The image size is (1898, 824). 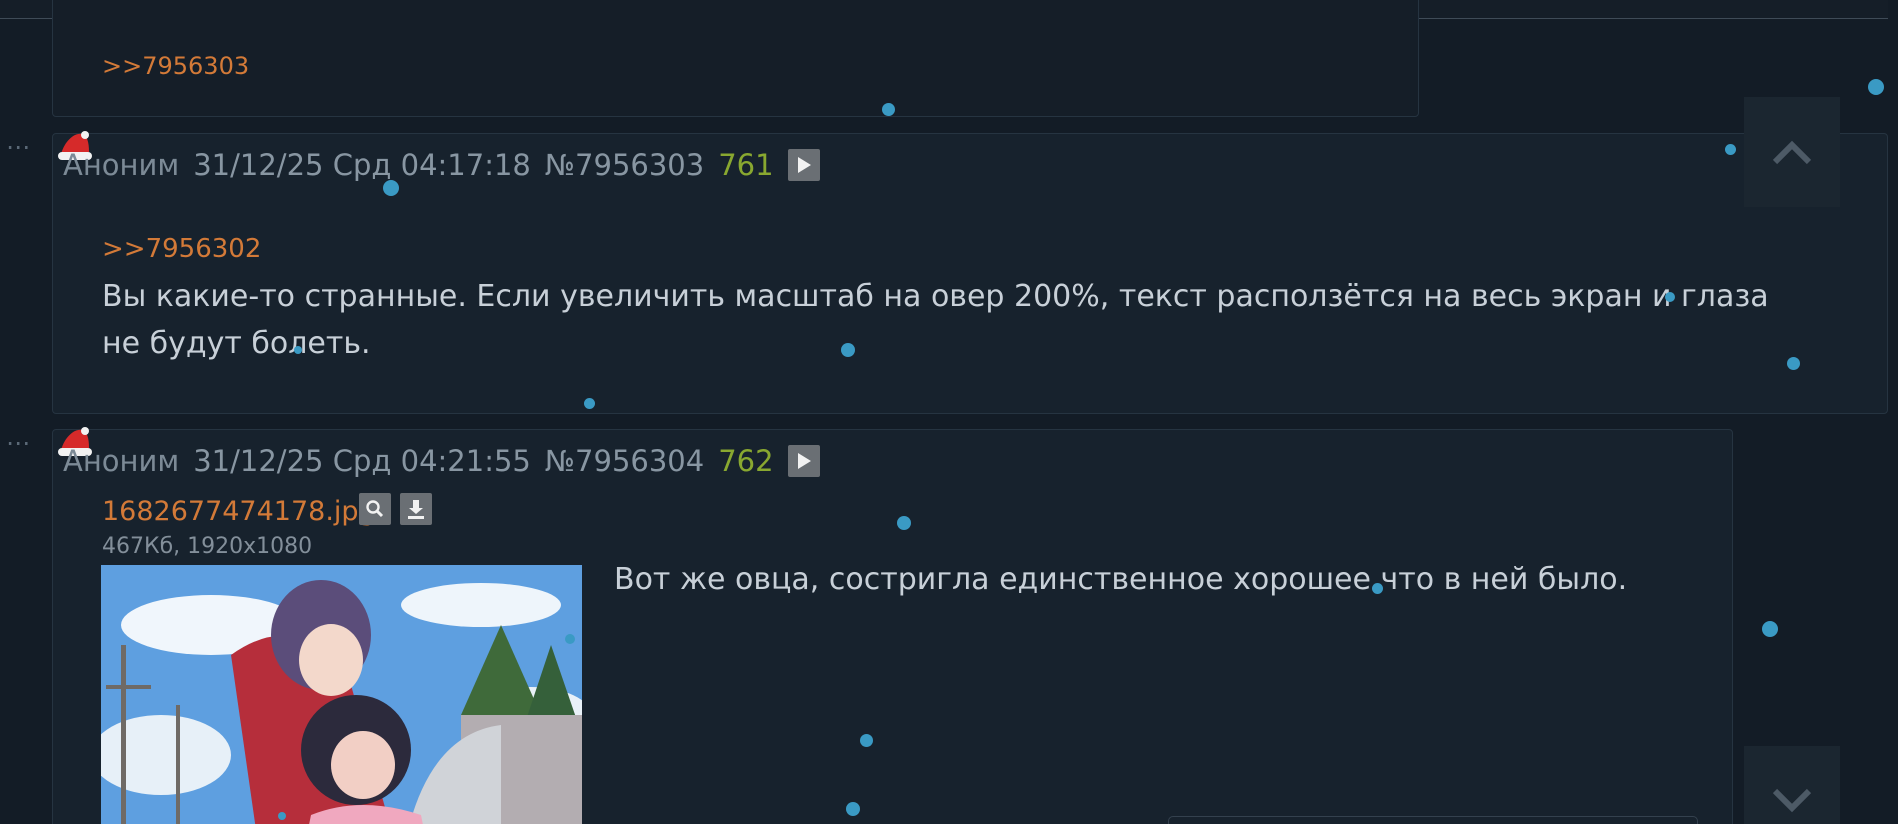 What do you see at coordinates (624, 165) in the screenshot?
I see `post-number: №7956303` at bounding box center [624, 165].